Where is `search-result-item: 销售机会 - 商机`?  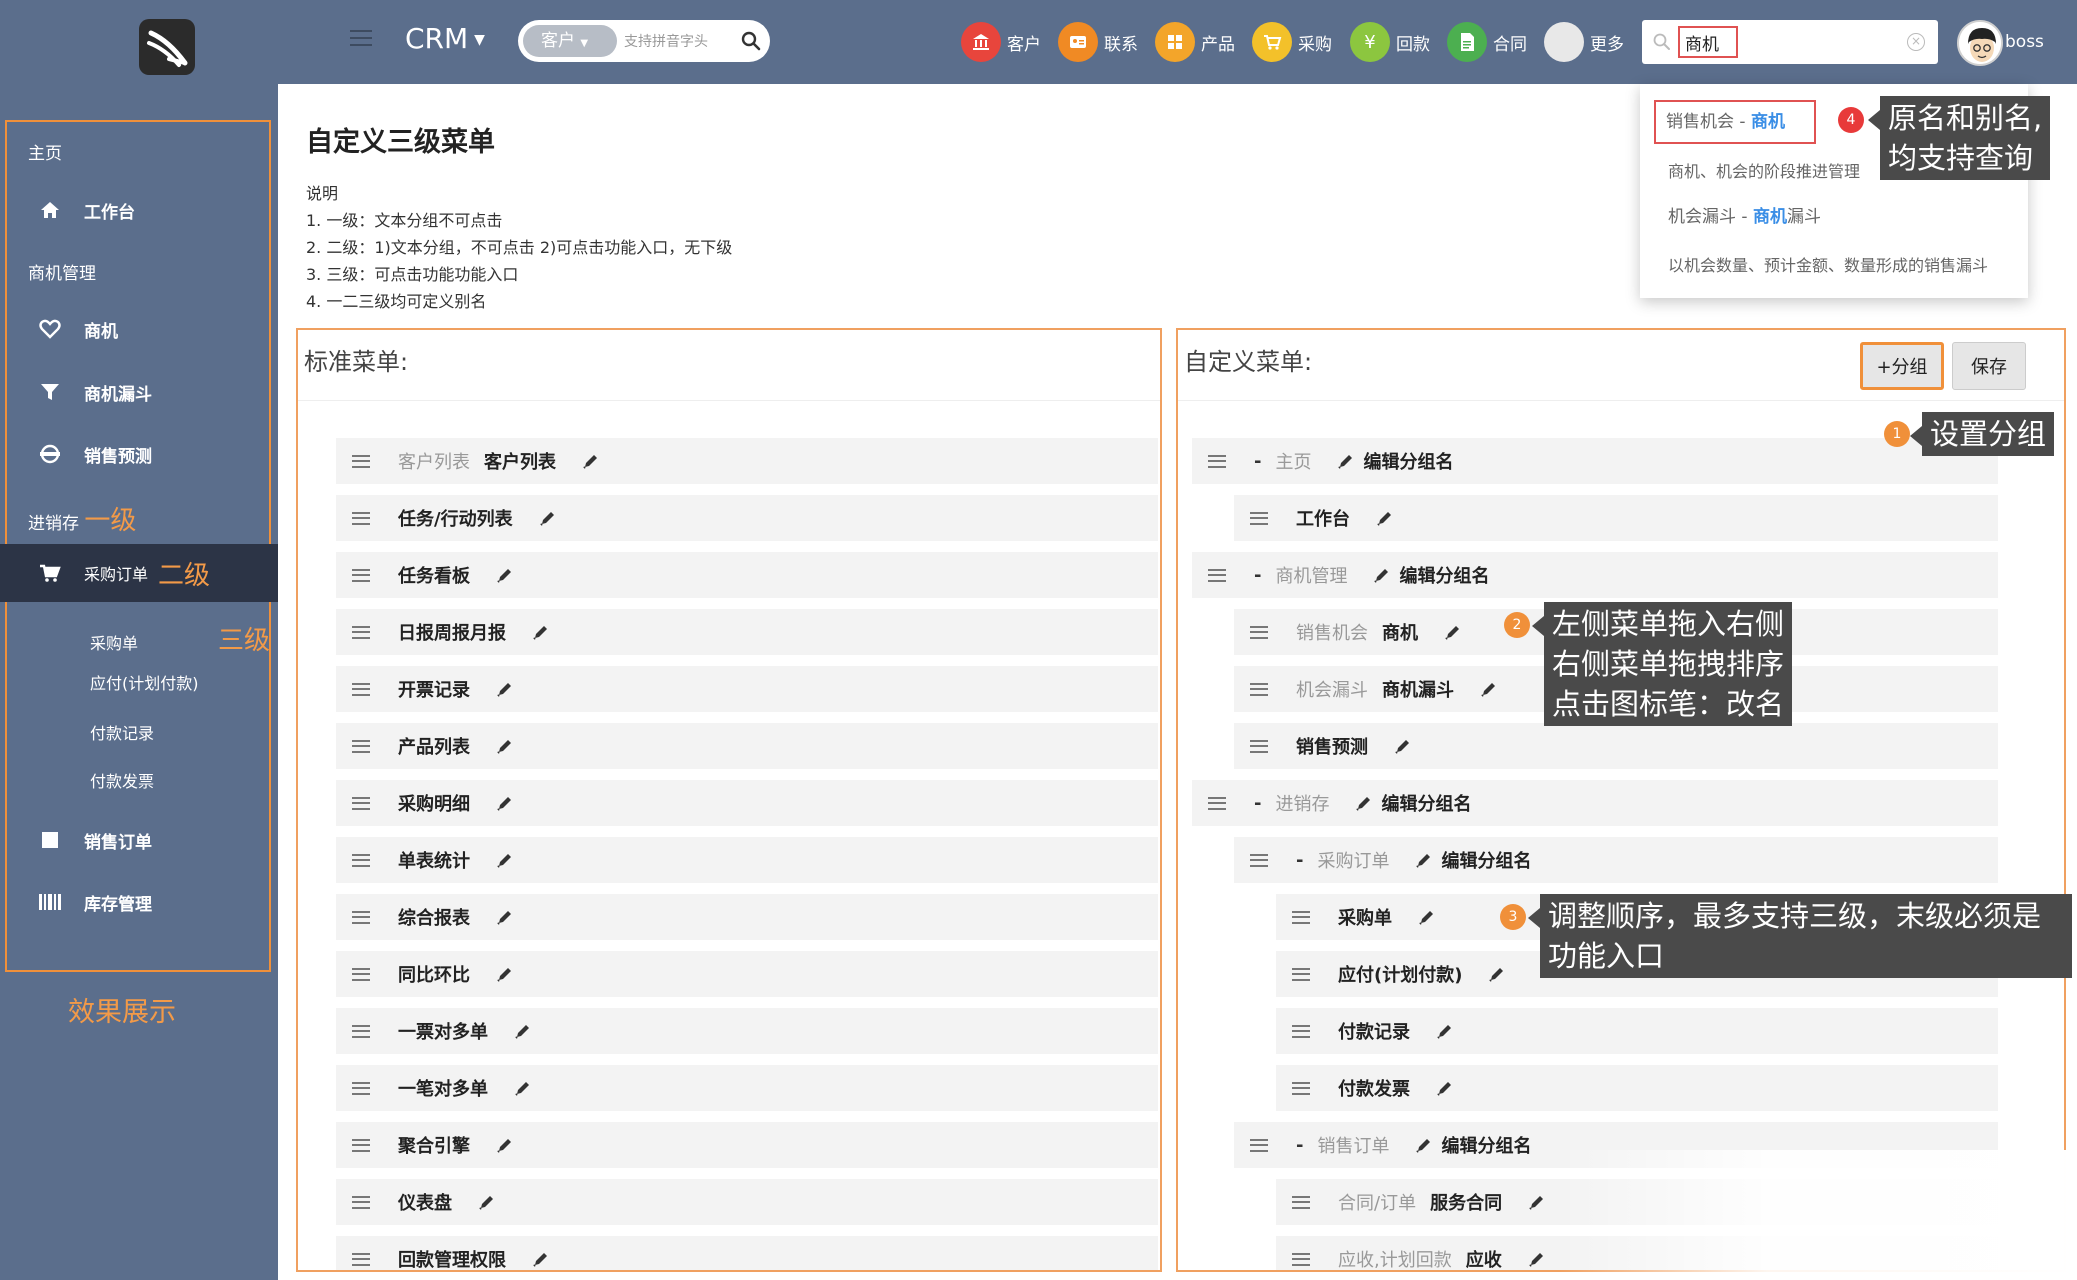
search-result-item: 销售机会 - 商机 is located at coordinates (1735, 122).